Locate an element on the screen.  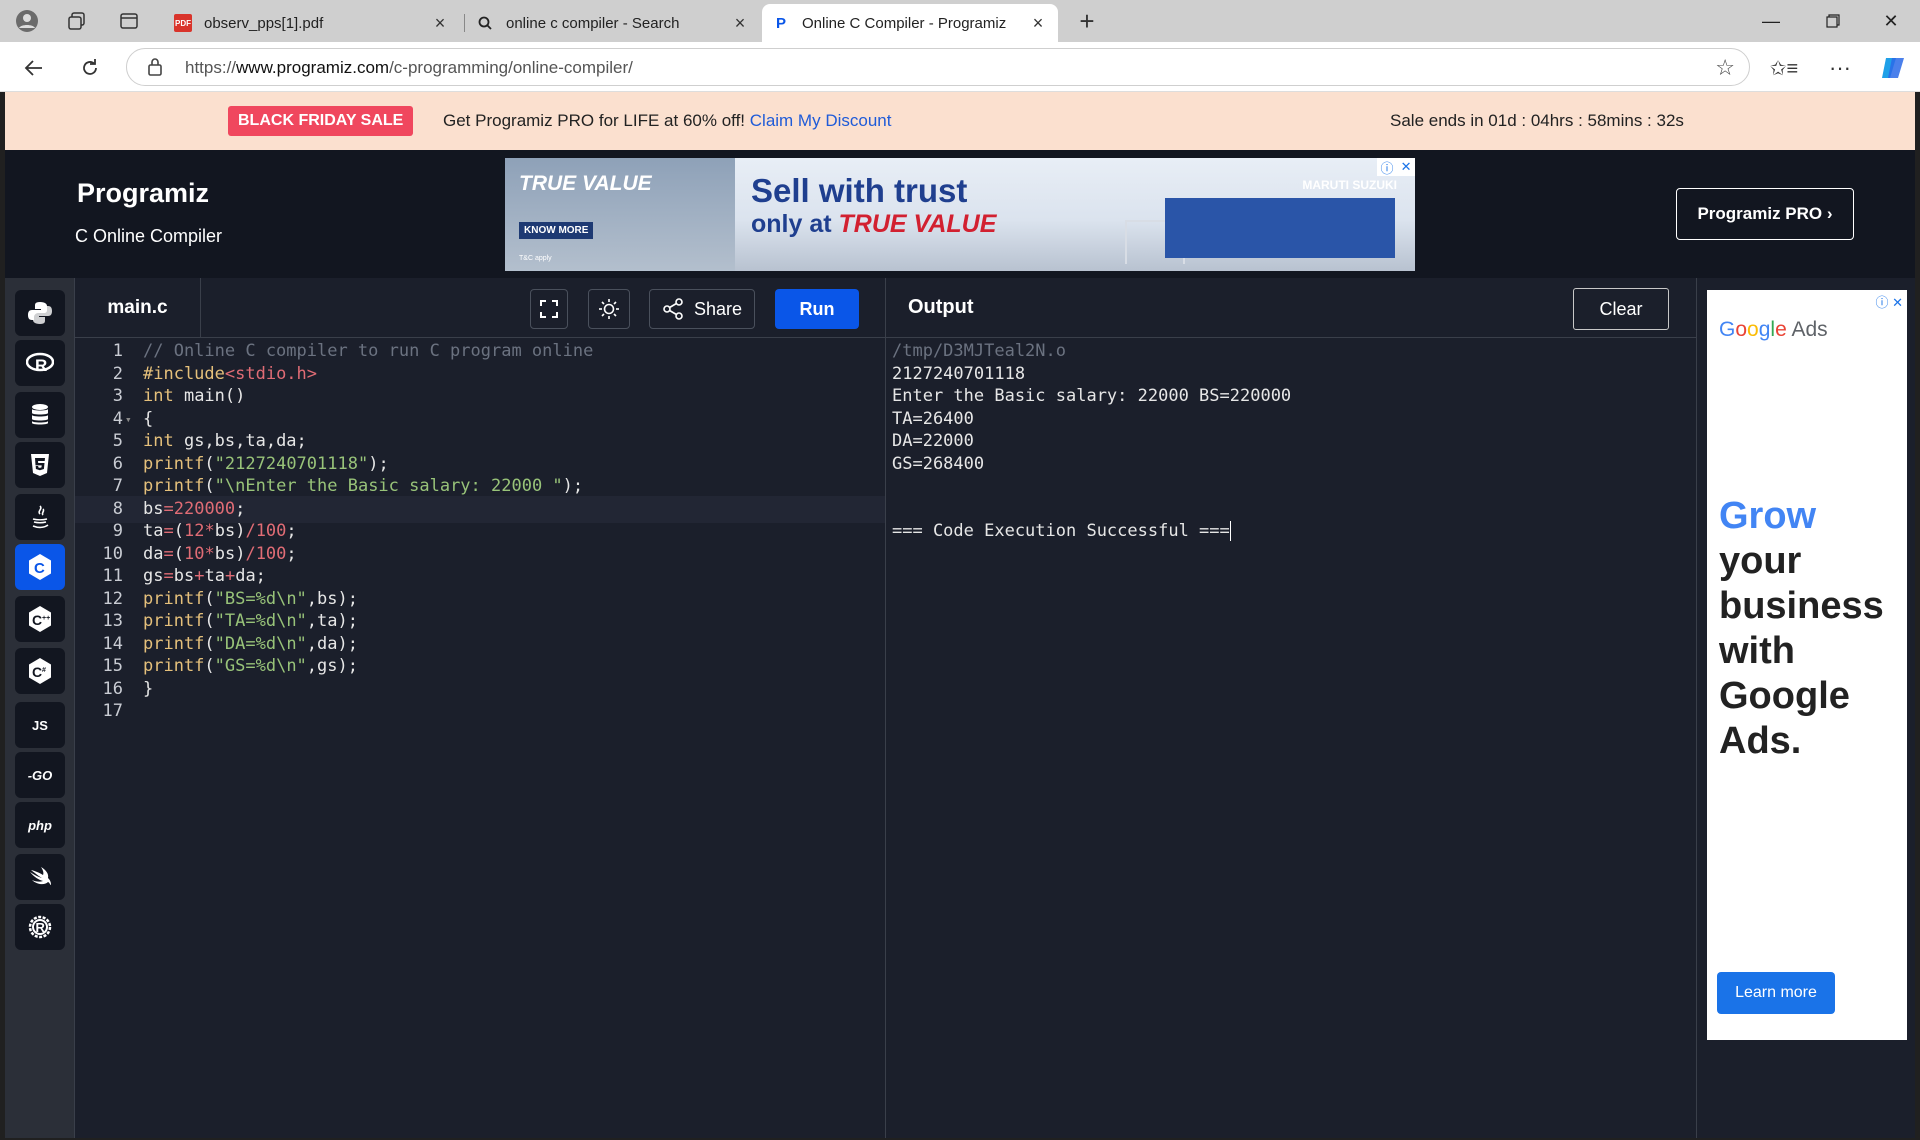
ad-close-icon: ⓘ ✕ is located at coordinates (1396, 167).